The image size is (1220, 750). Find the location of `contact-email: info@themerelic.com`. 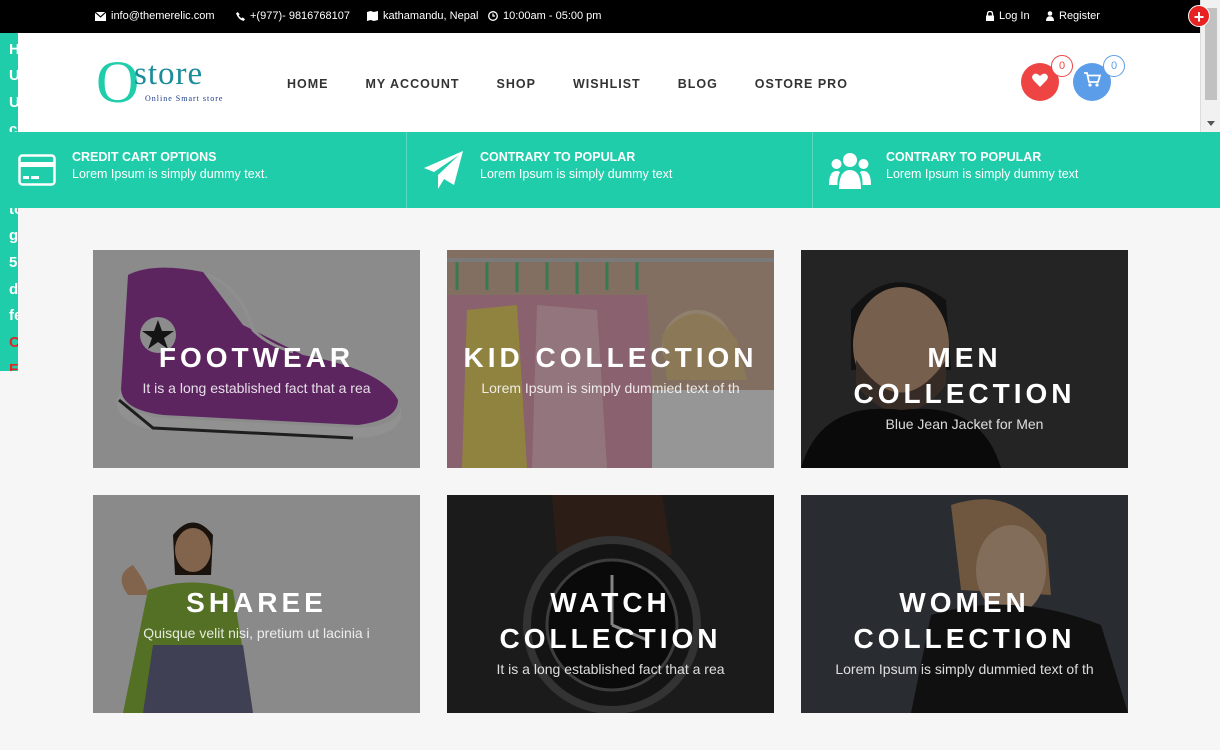

contact-email: info@themerelic.com is located at coordinates (154, 16).